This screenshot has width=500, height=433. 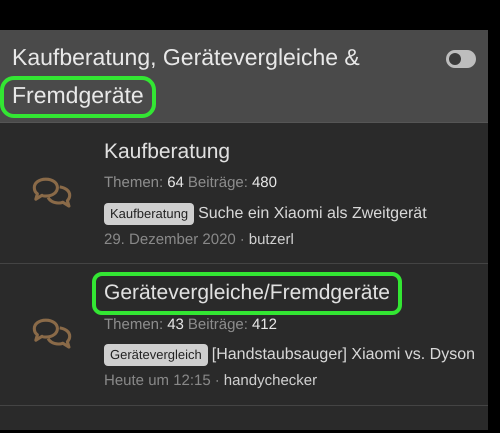 I want to click on category-title: Fremdgeräte, so click(x=78, y=97).